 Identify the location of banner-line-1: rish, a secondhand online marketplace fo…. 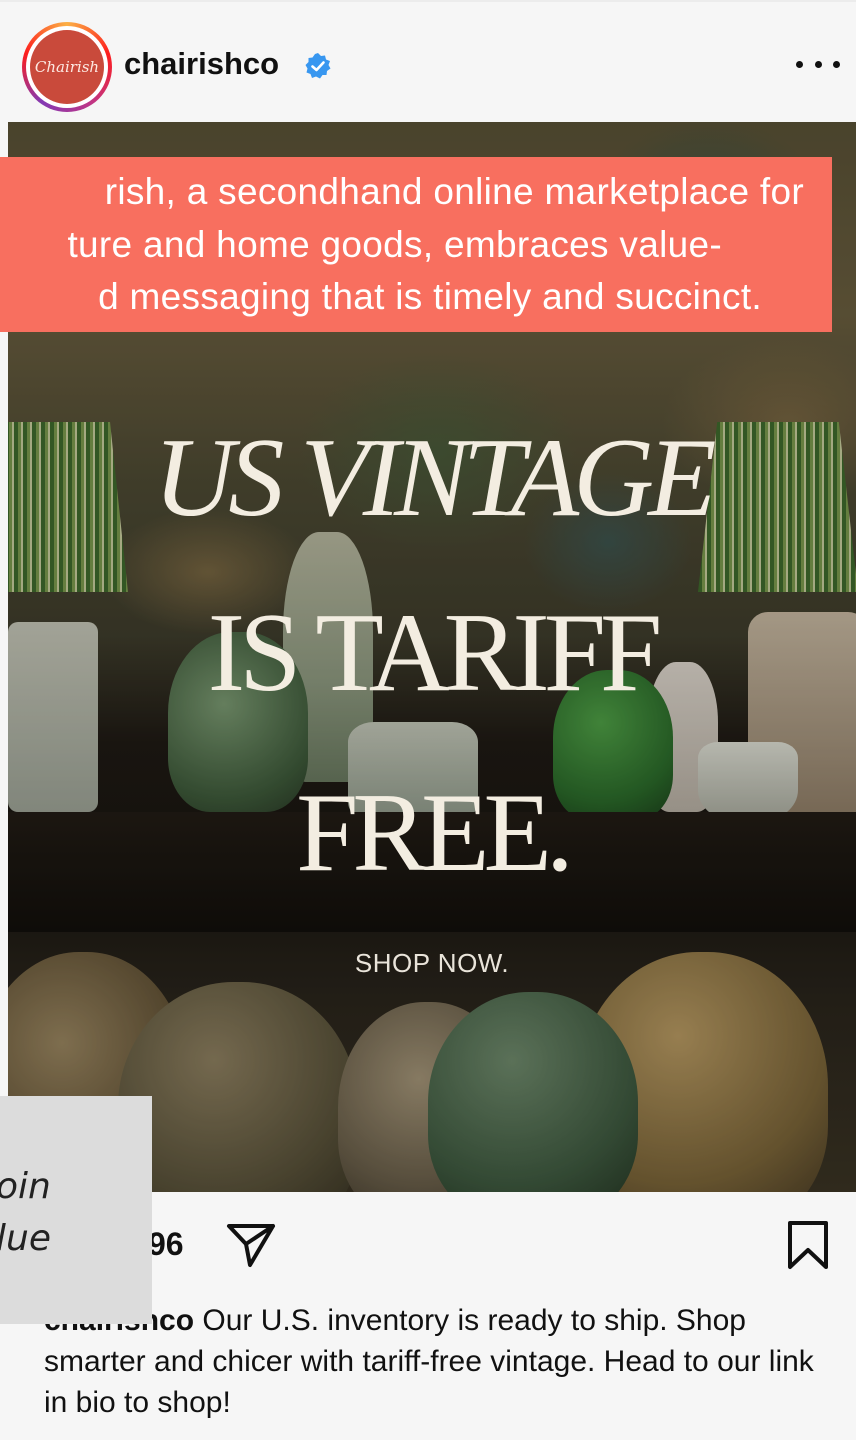
(454, 191).